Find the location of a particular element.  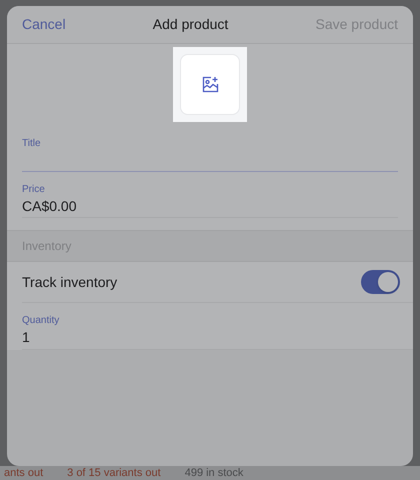

stock-status: 499 in stock is located at coordinates (214, 473).